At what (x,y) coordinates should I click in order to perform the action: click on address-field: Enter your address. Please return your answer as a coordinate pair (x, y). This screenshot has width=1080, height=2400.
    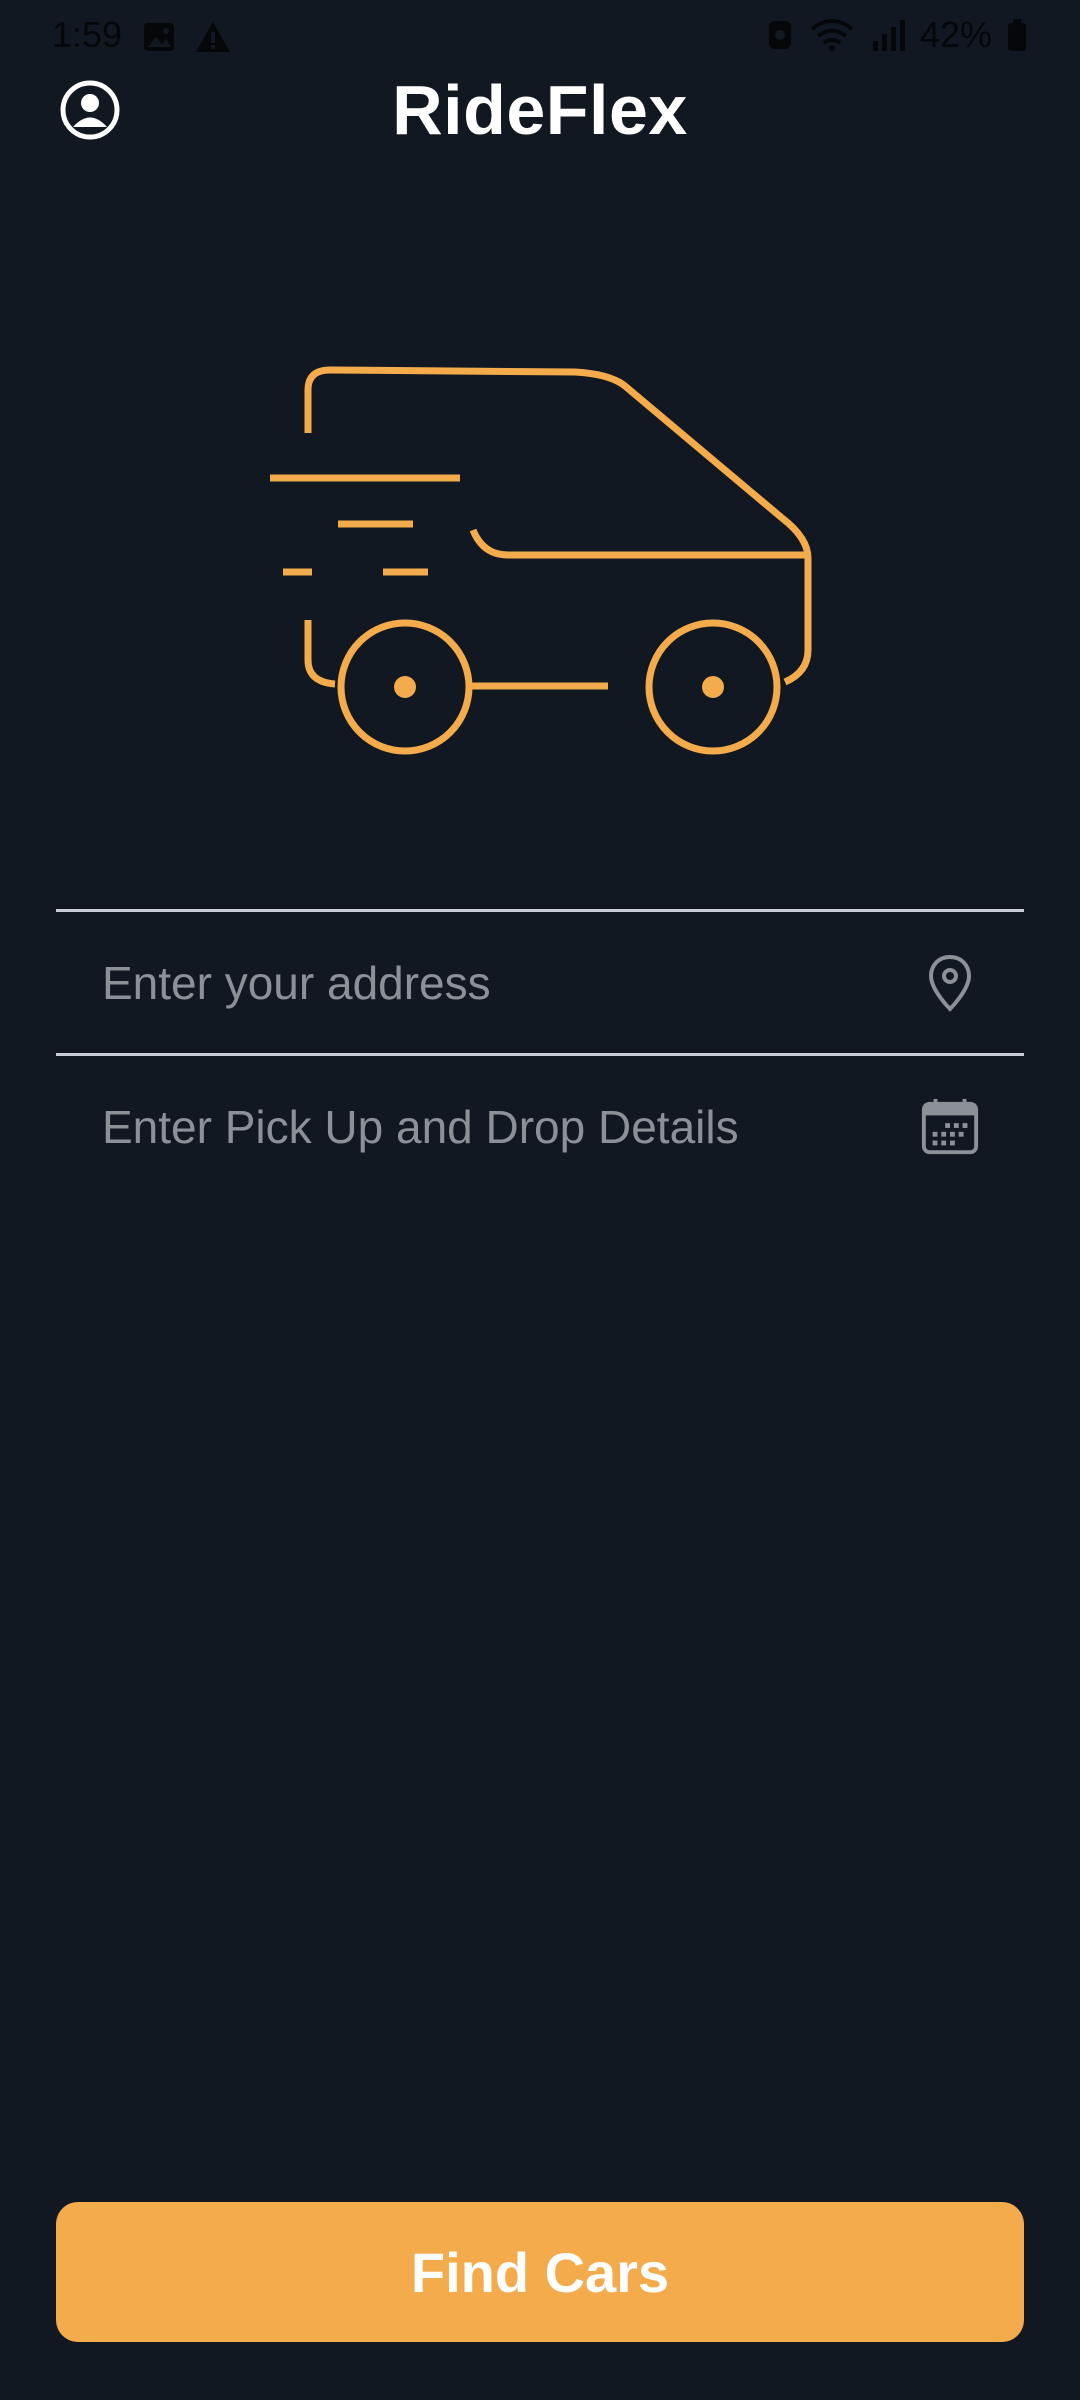
    Looking at the image, I should click on (540, 982).